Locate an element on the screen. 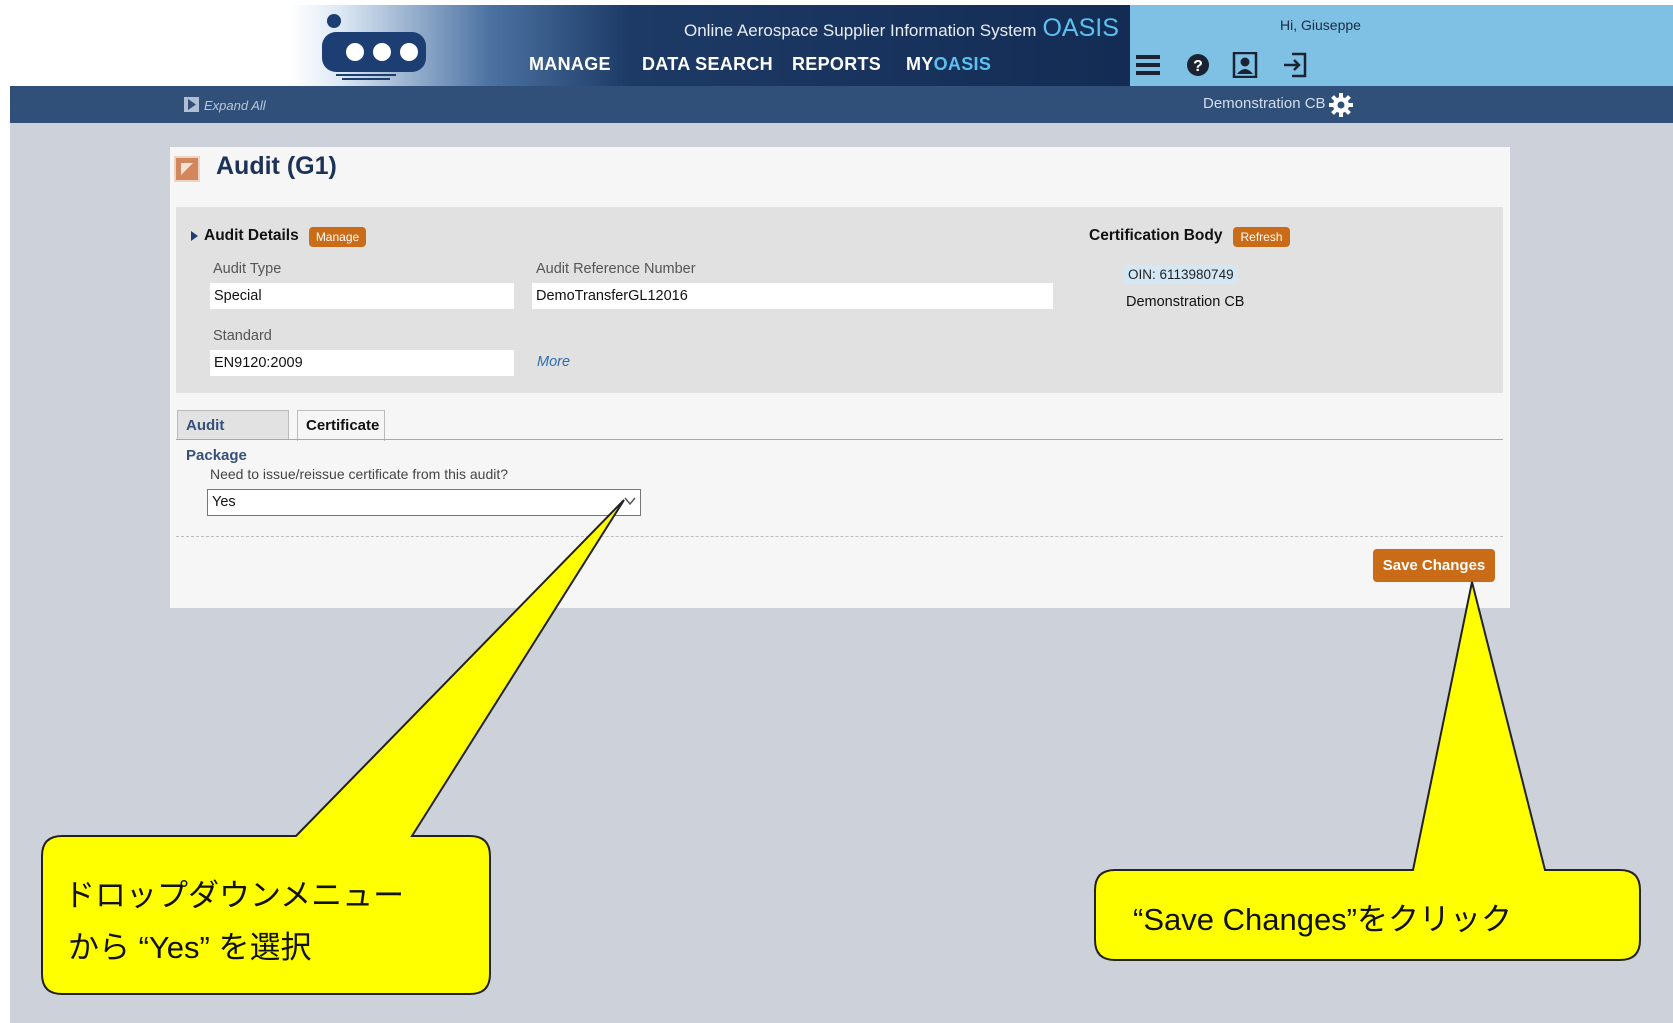  callout-left-line1: ドロップダウンメニュー is located at coordinates (234, 895).